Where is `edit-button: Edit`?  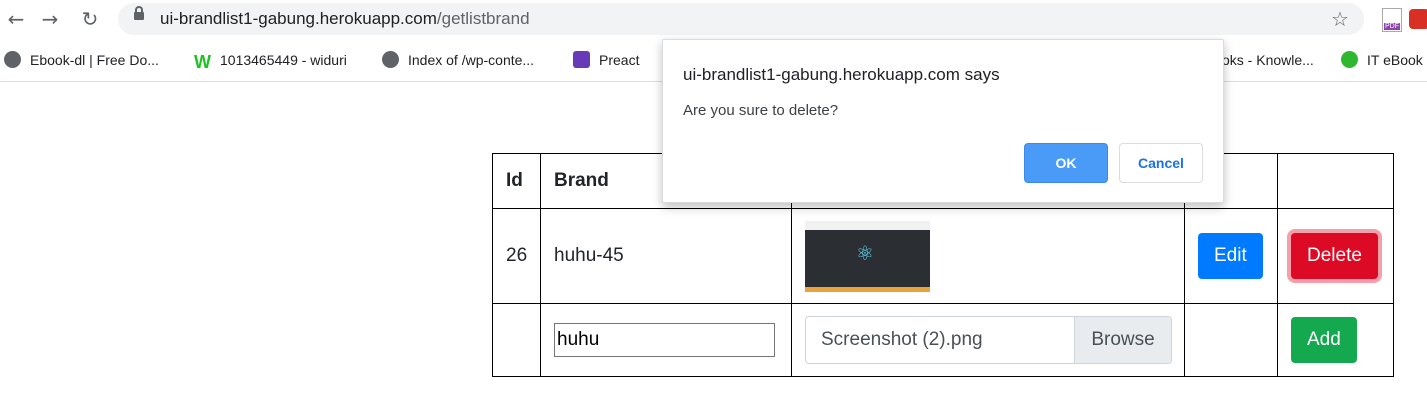
edit-button: Edit is located at coordinates (1230, 256).